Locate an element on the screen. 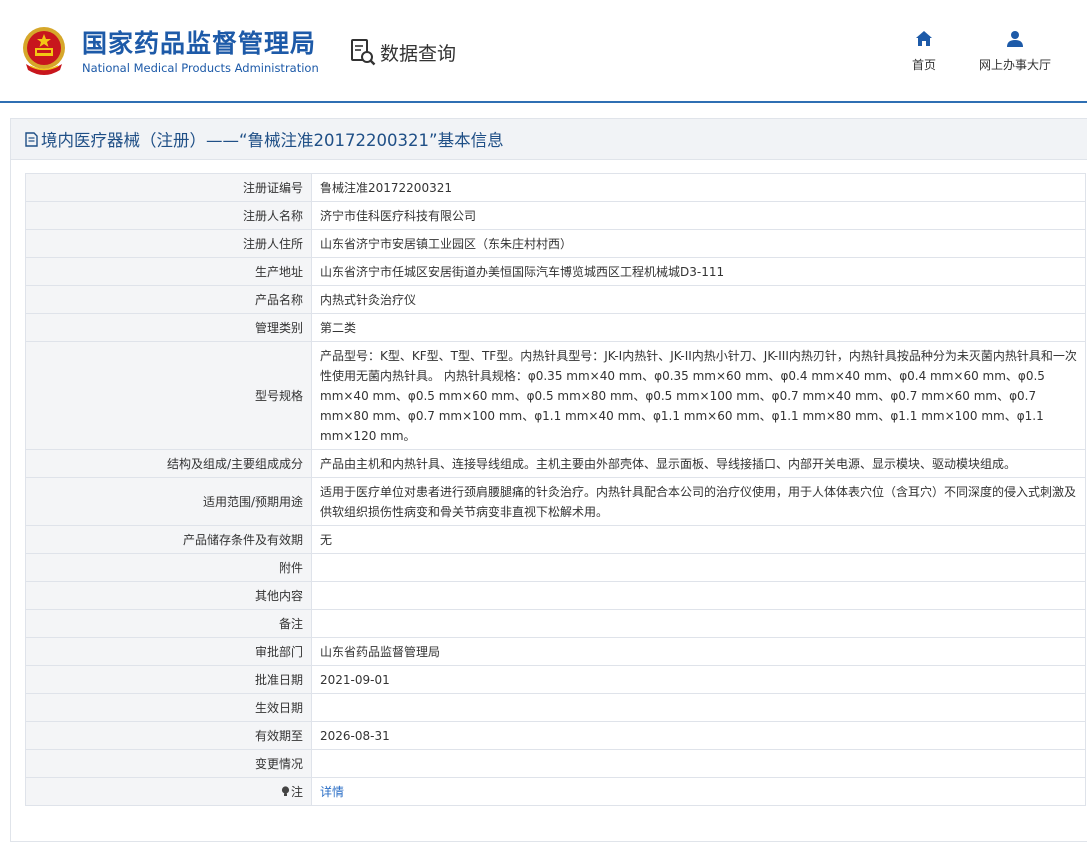 The image size is (1087, 842). nav-home: 首页 is located at coordinates (924, 51).